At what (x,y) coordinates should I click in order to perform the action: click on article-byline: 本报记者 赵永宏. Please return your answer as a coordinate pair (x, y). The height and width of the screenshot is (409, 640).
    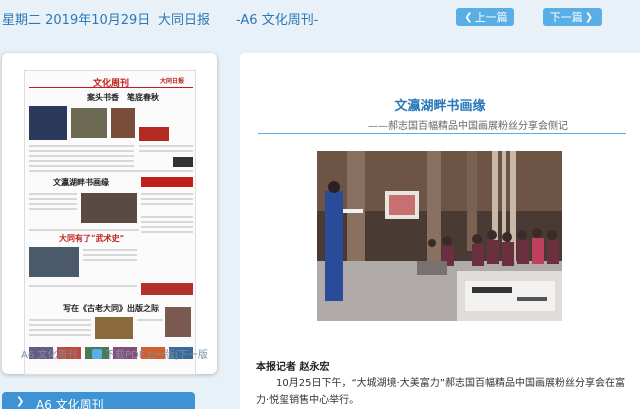
    Looking at the image, I should click on (293, 367).